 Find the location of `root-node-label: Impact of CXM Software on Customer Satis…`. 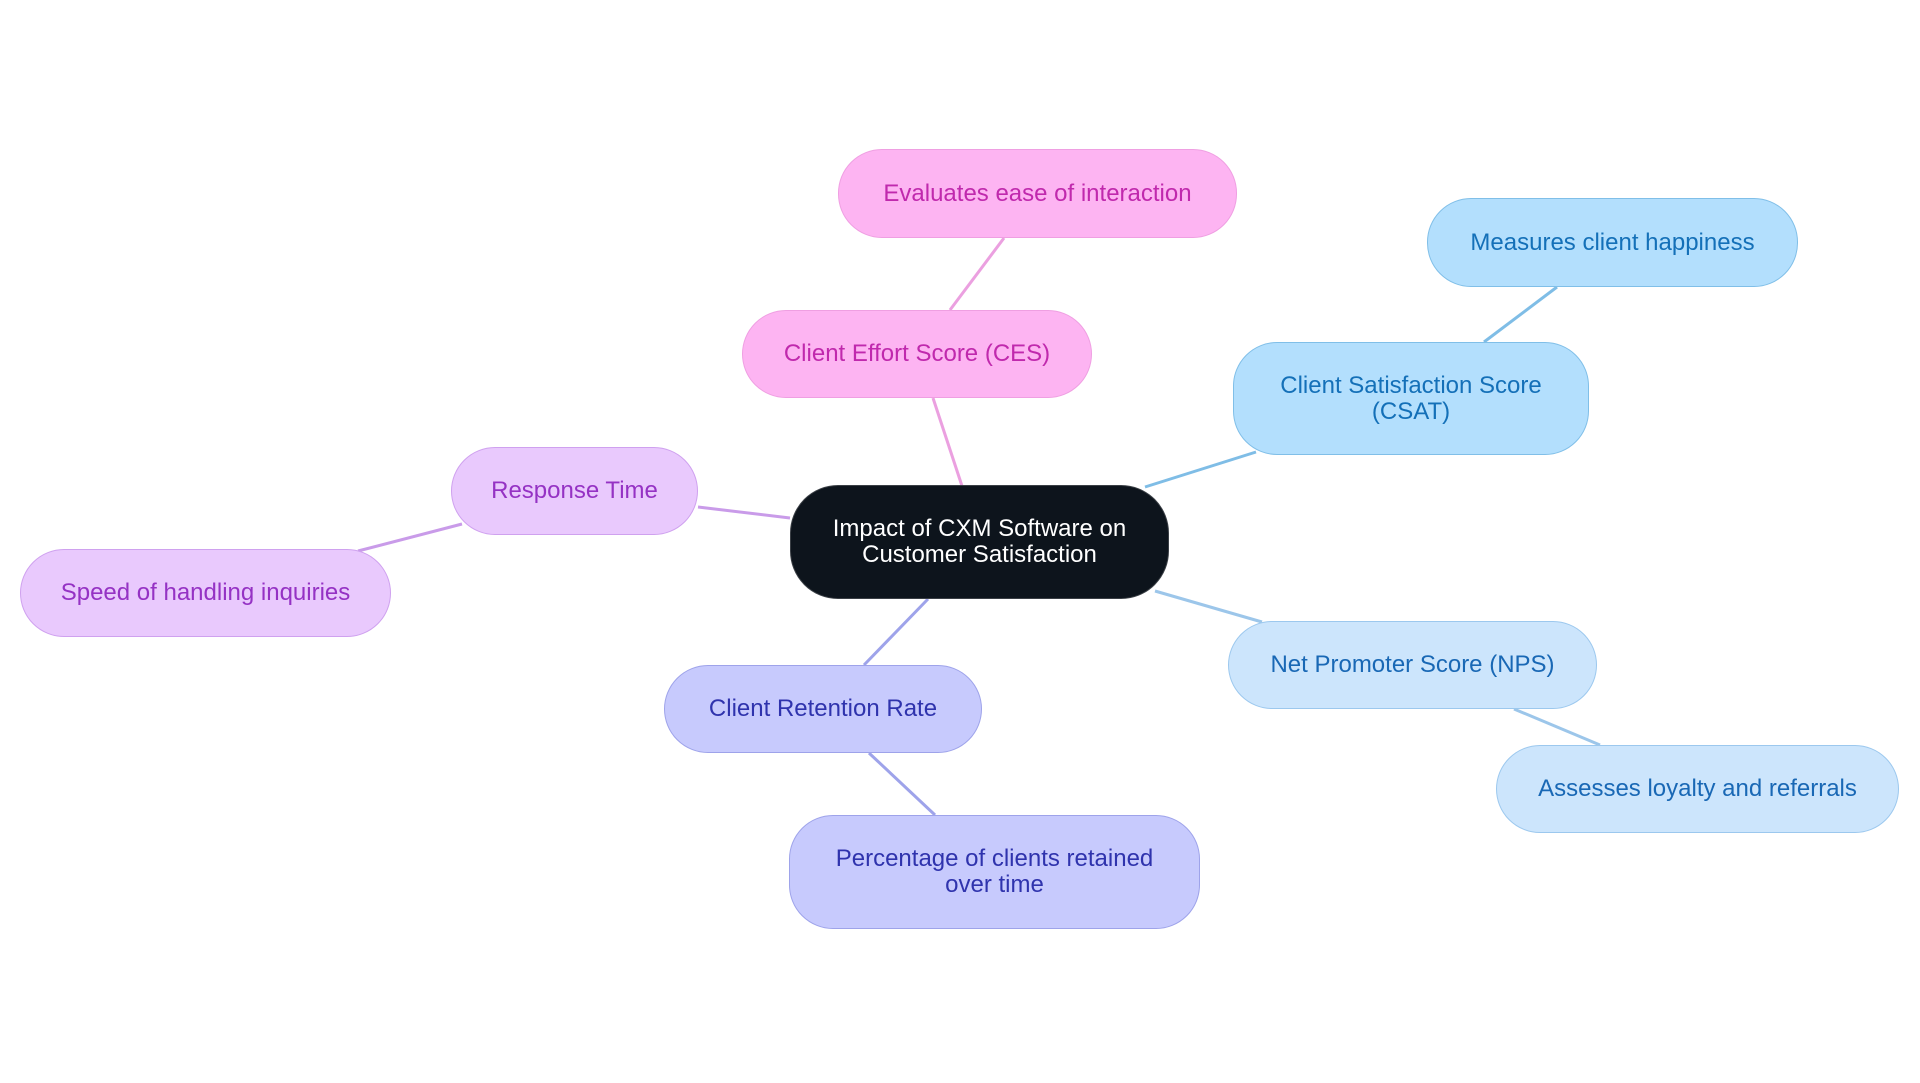

root-node-label: Impact of CXM Software on Customer Satis… is located at coordinates (979, 542).